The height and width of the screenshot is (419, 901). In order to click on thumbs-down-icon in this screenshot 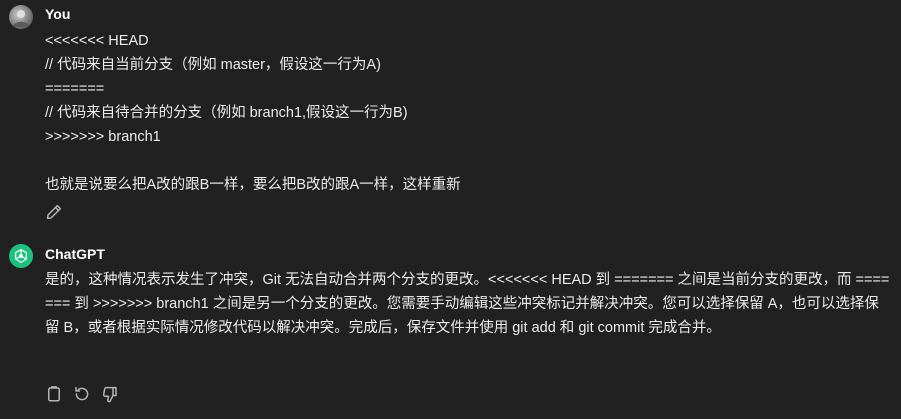, I will do `click(109, 394)`.